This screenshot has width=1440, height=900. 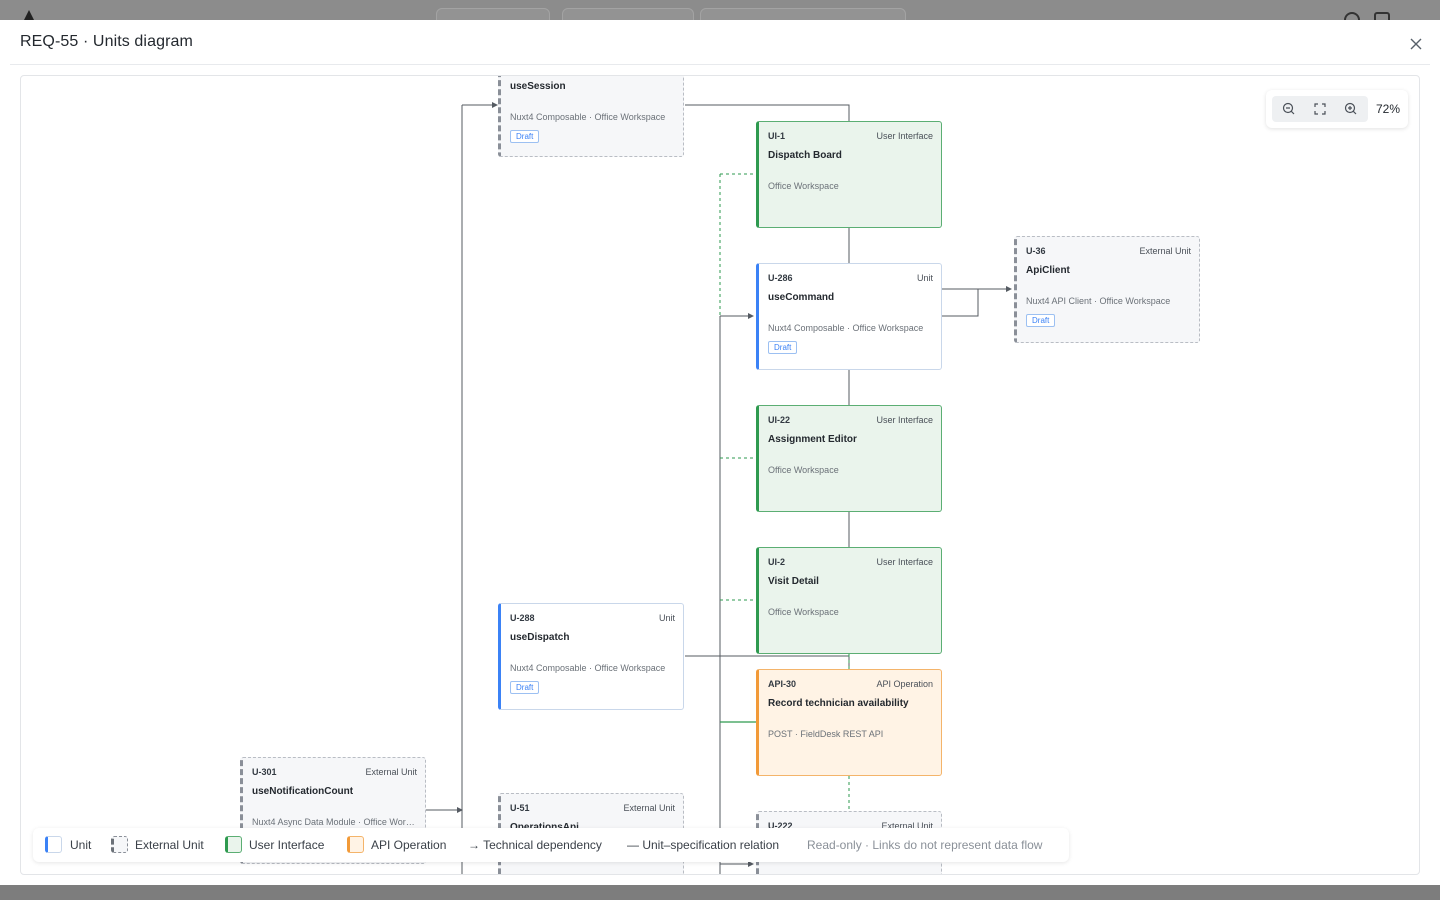 What do you see at coordinates (782, 684) in the screenshot?
I see `node-id: API-30` at bounding box center [782, 684].